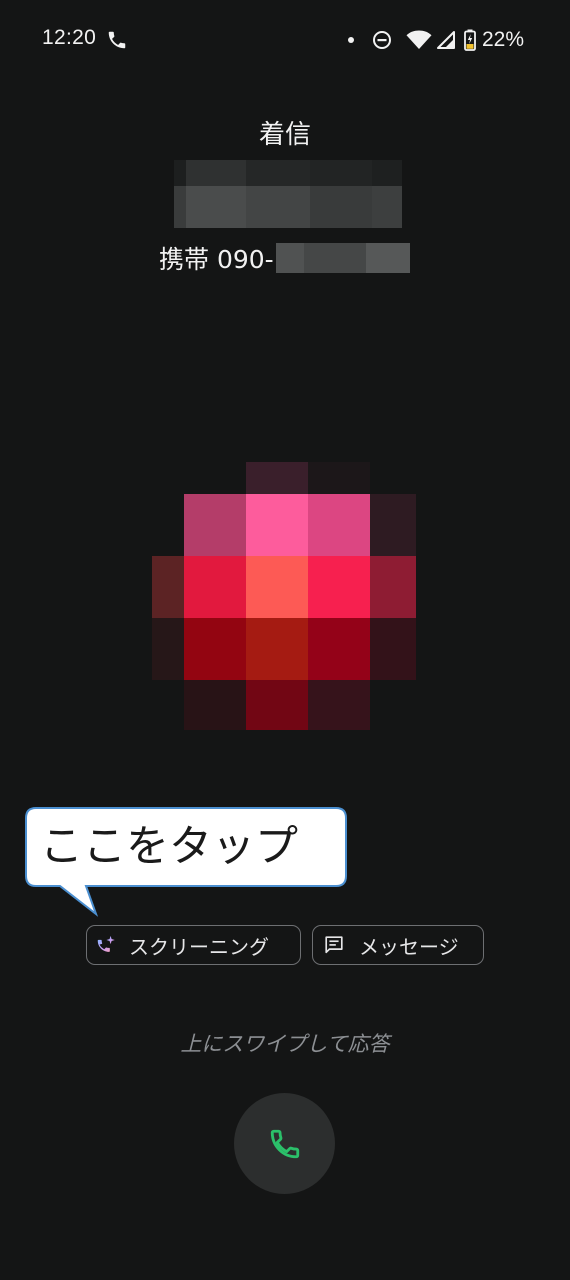  What do you see at coordinates (216, 259) in the screenshot?
I see `caller-number-prefix: 携帯 090-` at bounding box center [216, 259].